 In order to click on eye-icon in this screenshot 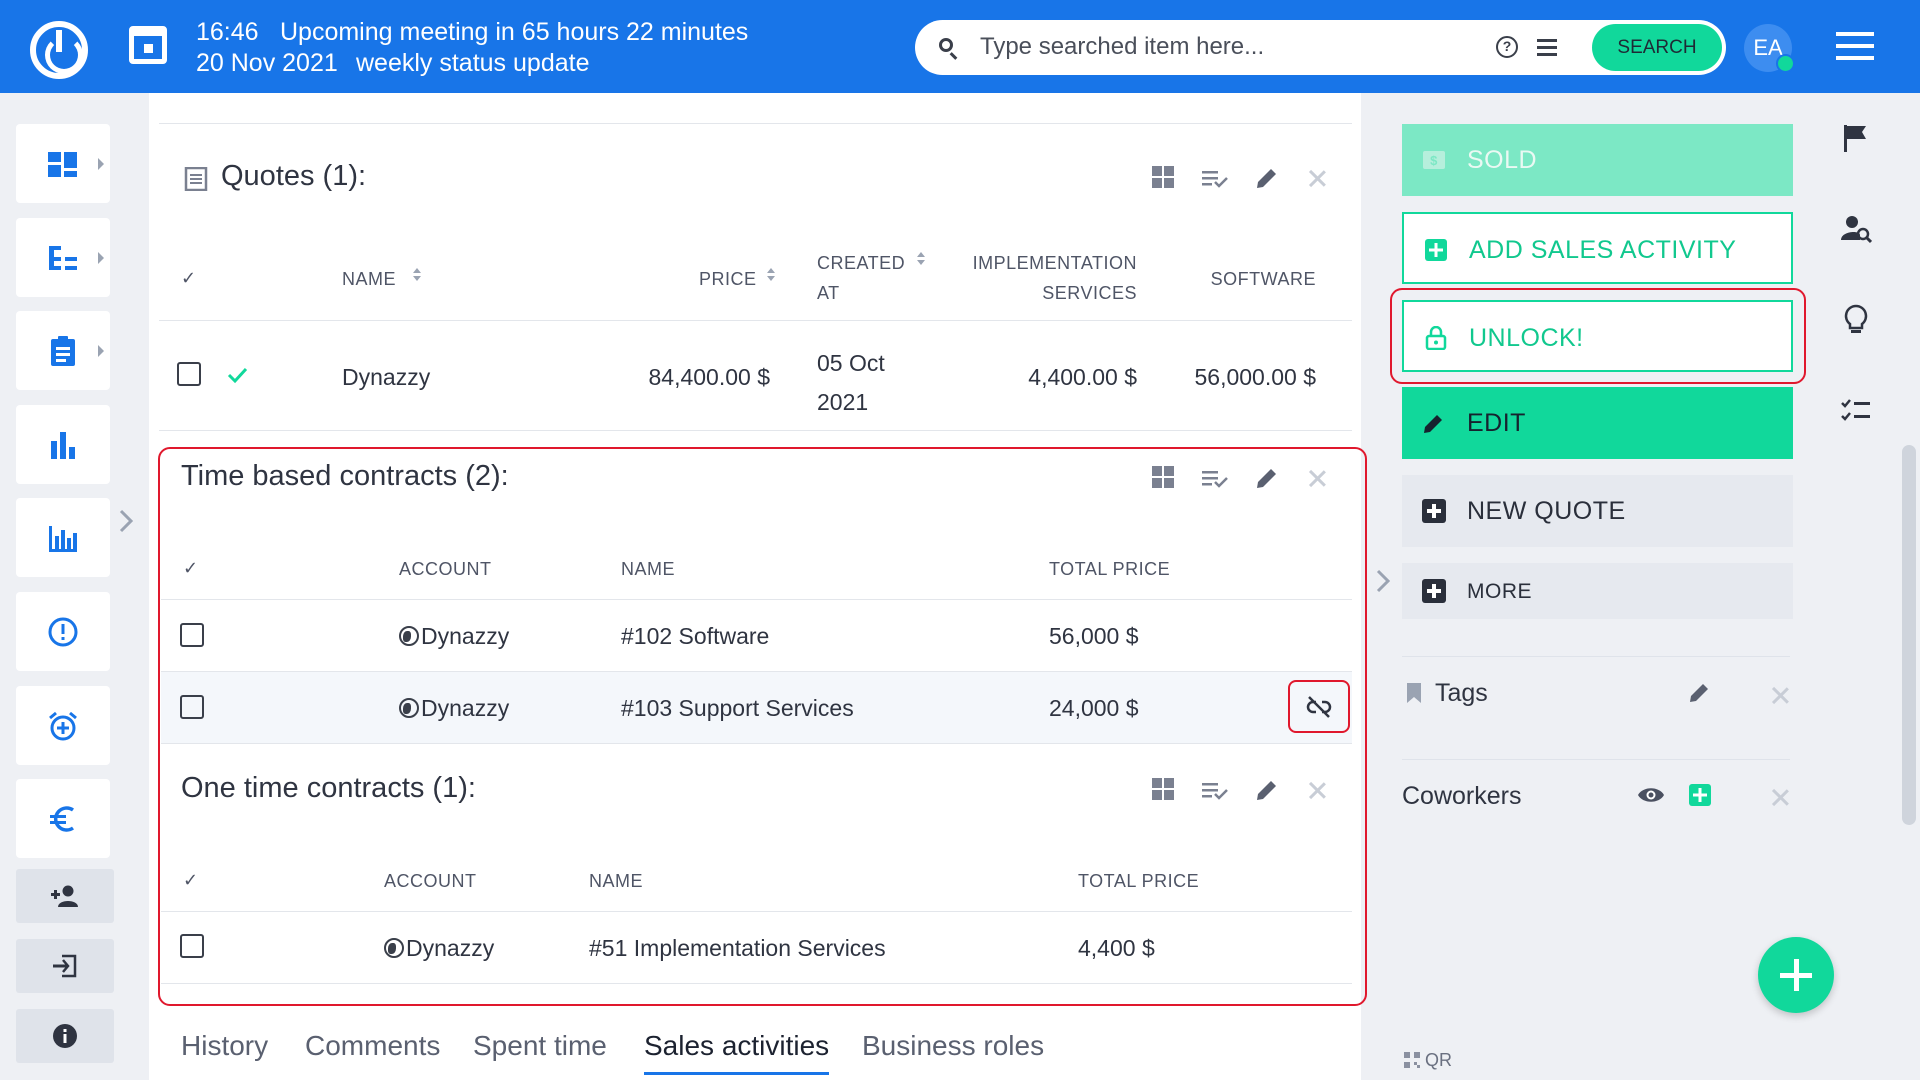, I will do `click(1651, 795)`.